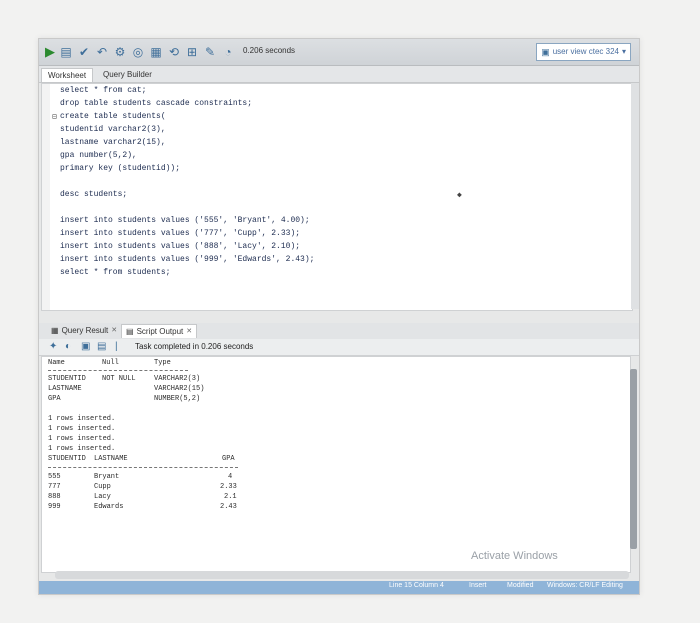 The image size is (700, 623). What do you see at coordinates (177, 379) in the screenshot?
I see `desc-cell: VARCHAR2(3)` at bounding box center [177, 379].